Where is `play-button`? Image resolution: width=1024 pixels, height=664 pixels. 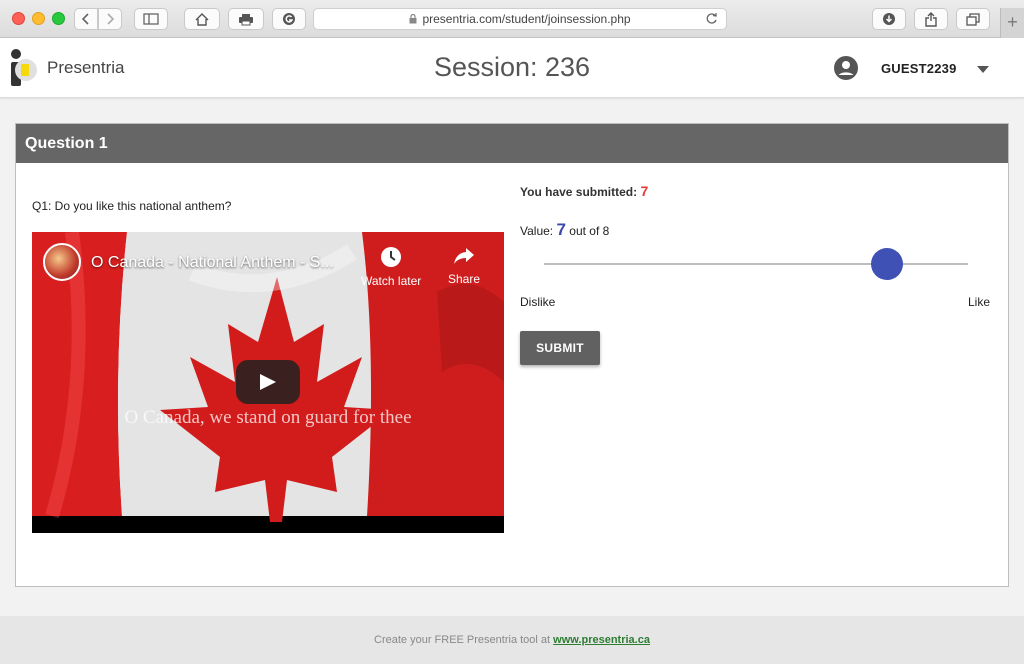 play-button is located at coordinates (268, 382).